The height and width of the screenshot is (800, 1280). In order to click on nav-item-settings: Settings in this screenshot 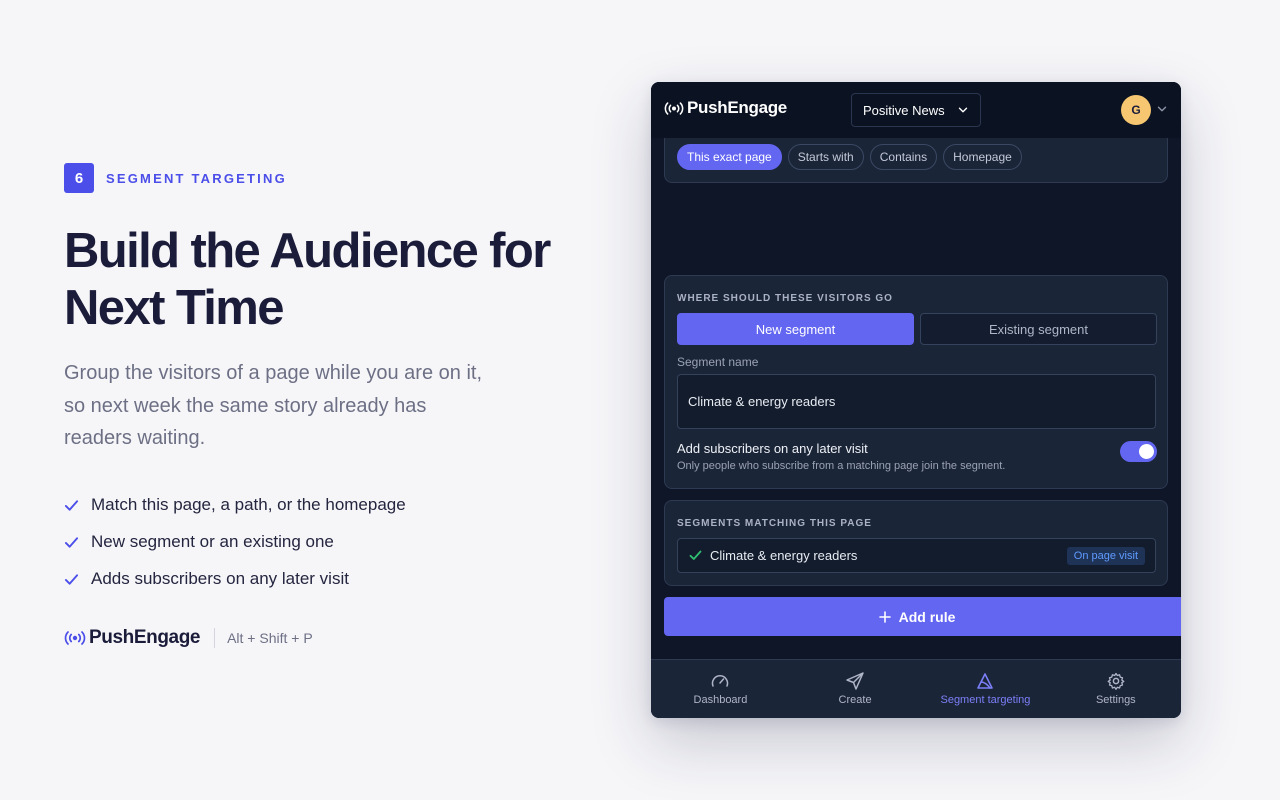, I will do `click(1116, 689)`.